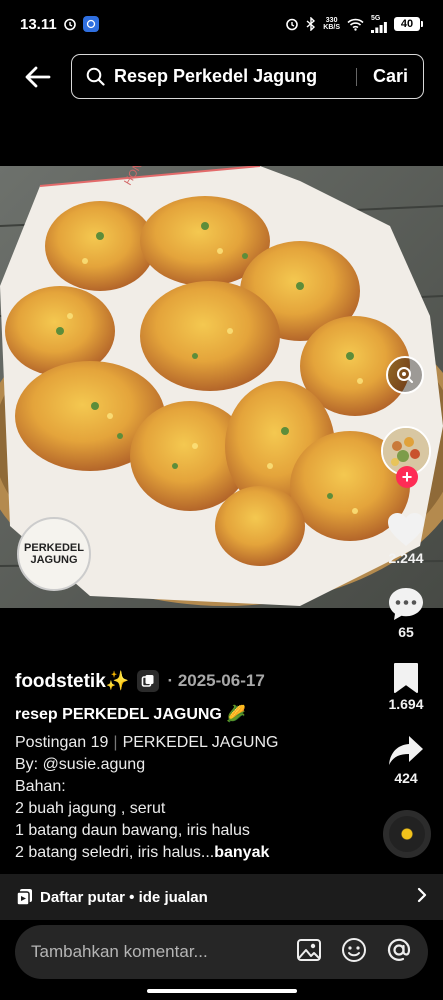 This screenshot has height=1000, width=443. What do you see at coordinates (221, 897) in the screenshot?
I see `playlist-bar: Daftar putar • ide jualan` at bounding box center [221, 897].